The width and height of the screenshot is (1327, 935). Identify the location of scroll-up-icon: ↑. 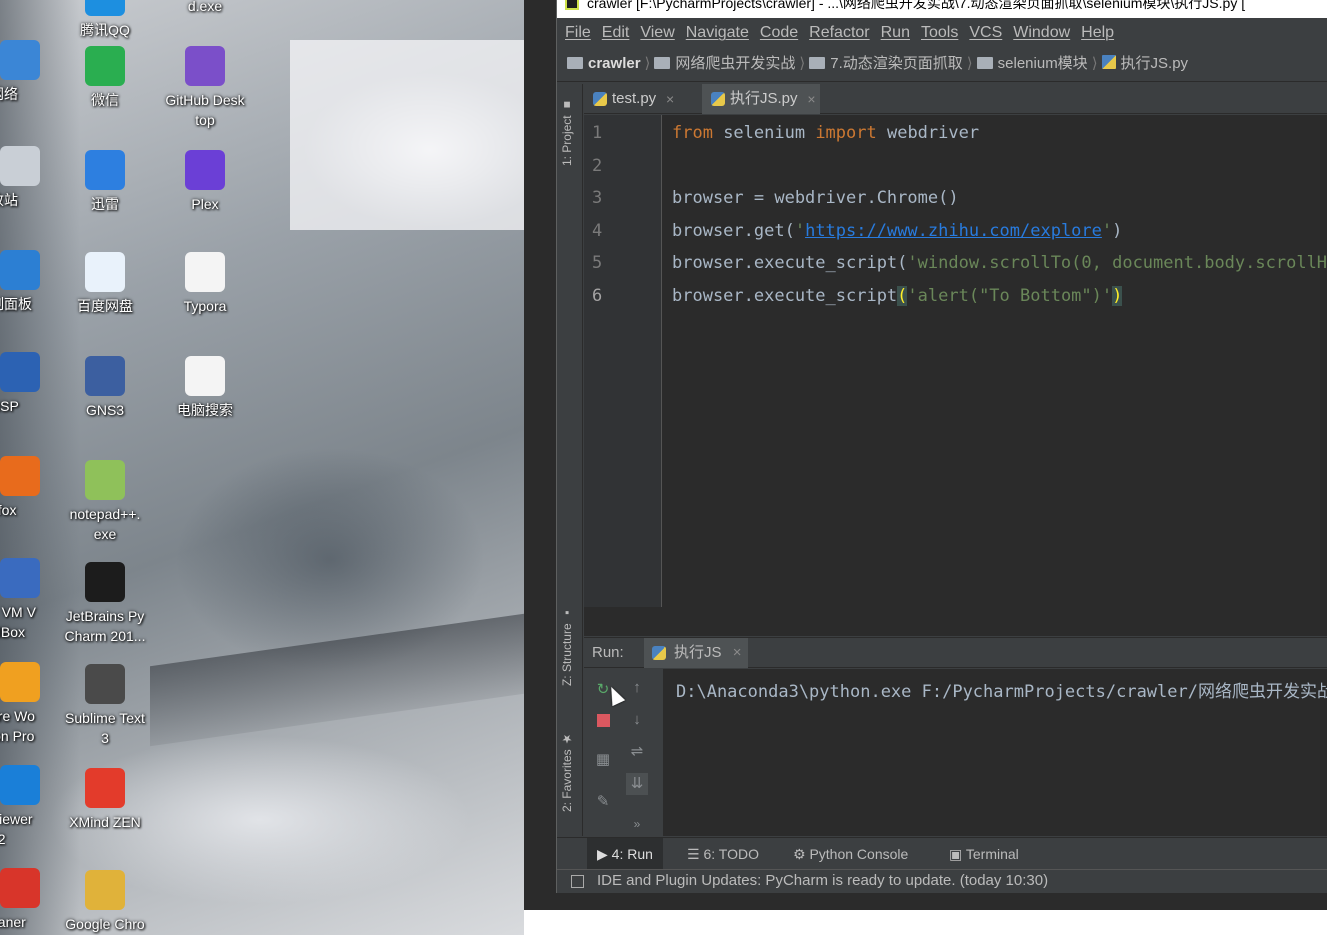
(637, 688).